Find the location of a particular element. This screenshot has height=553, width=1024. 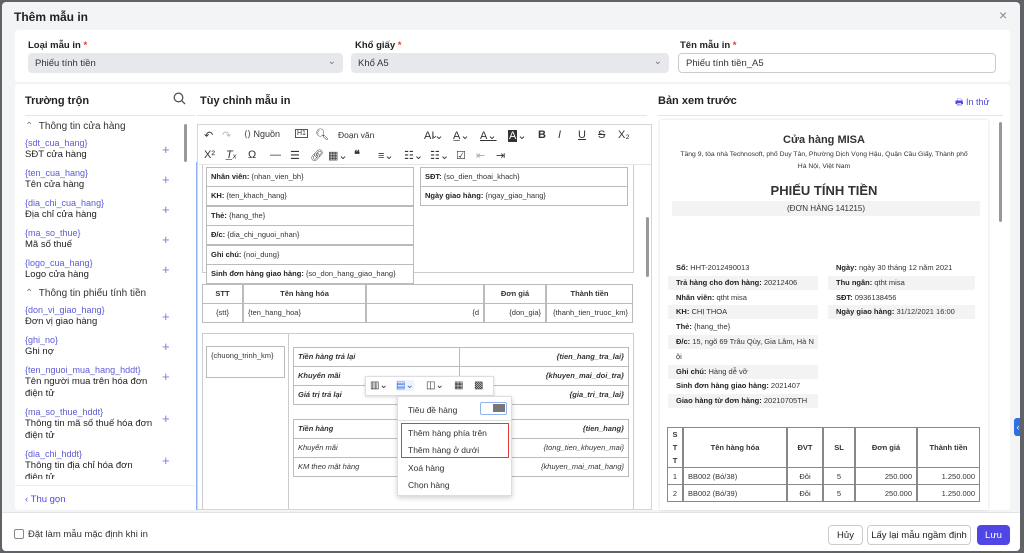

preview-info-row: Đ/c: 15, ngõ 69 Trâu Qùy, Gia Lâm, Hà N is located at coordinates (743, 342).